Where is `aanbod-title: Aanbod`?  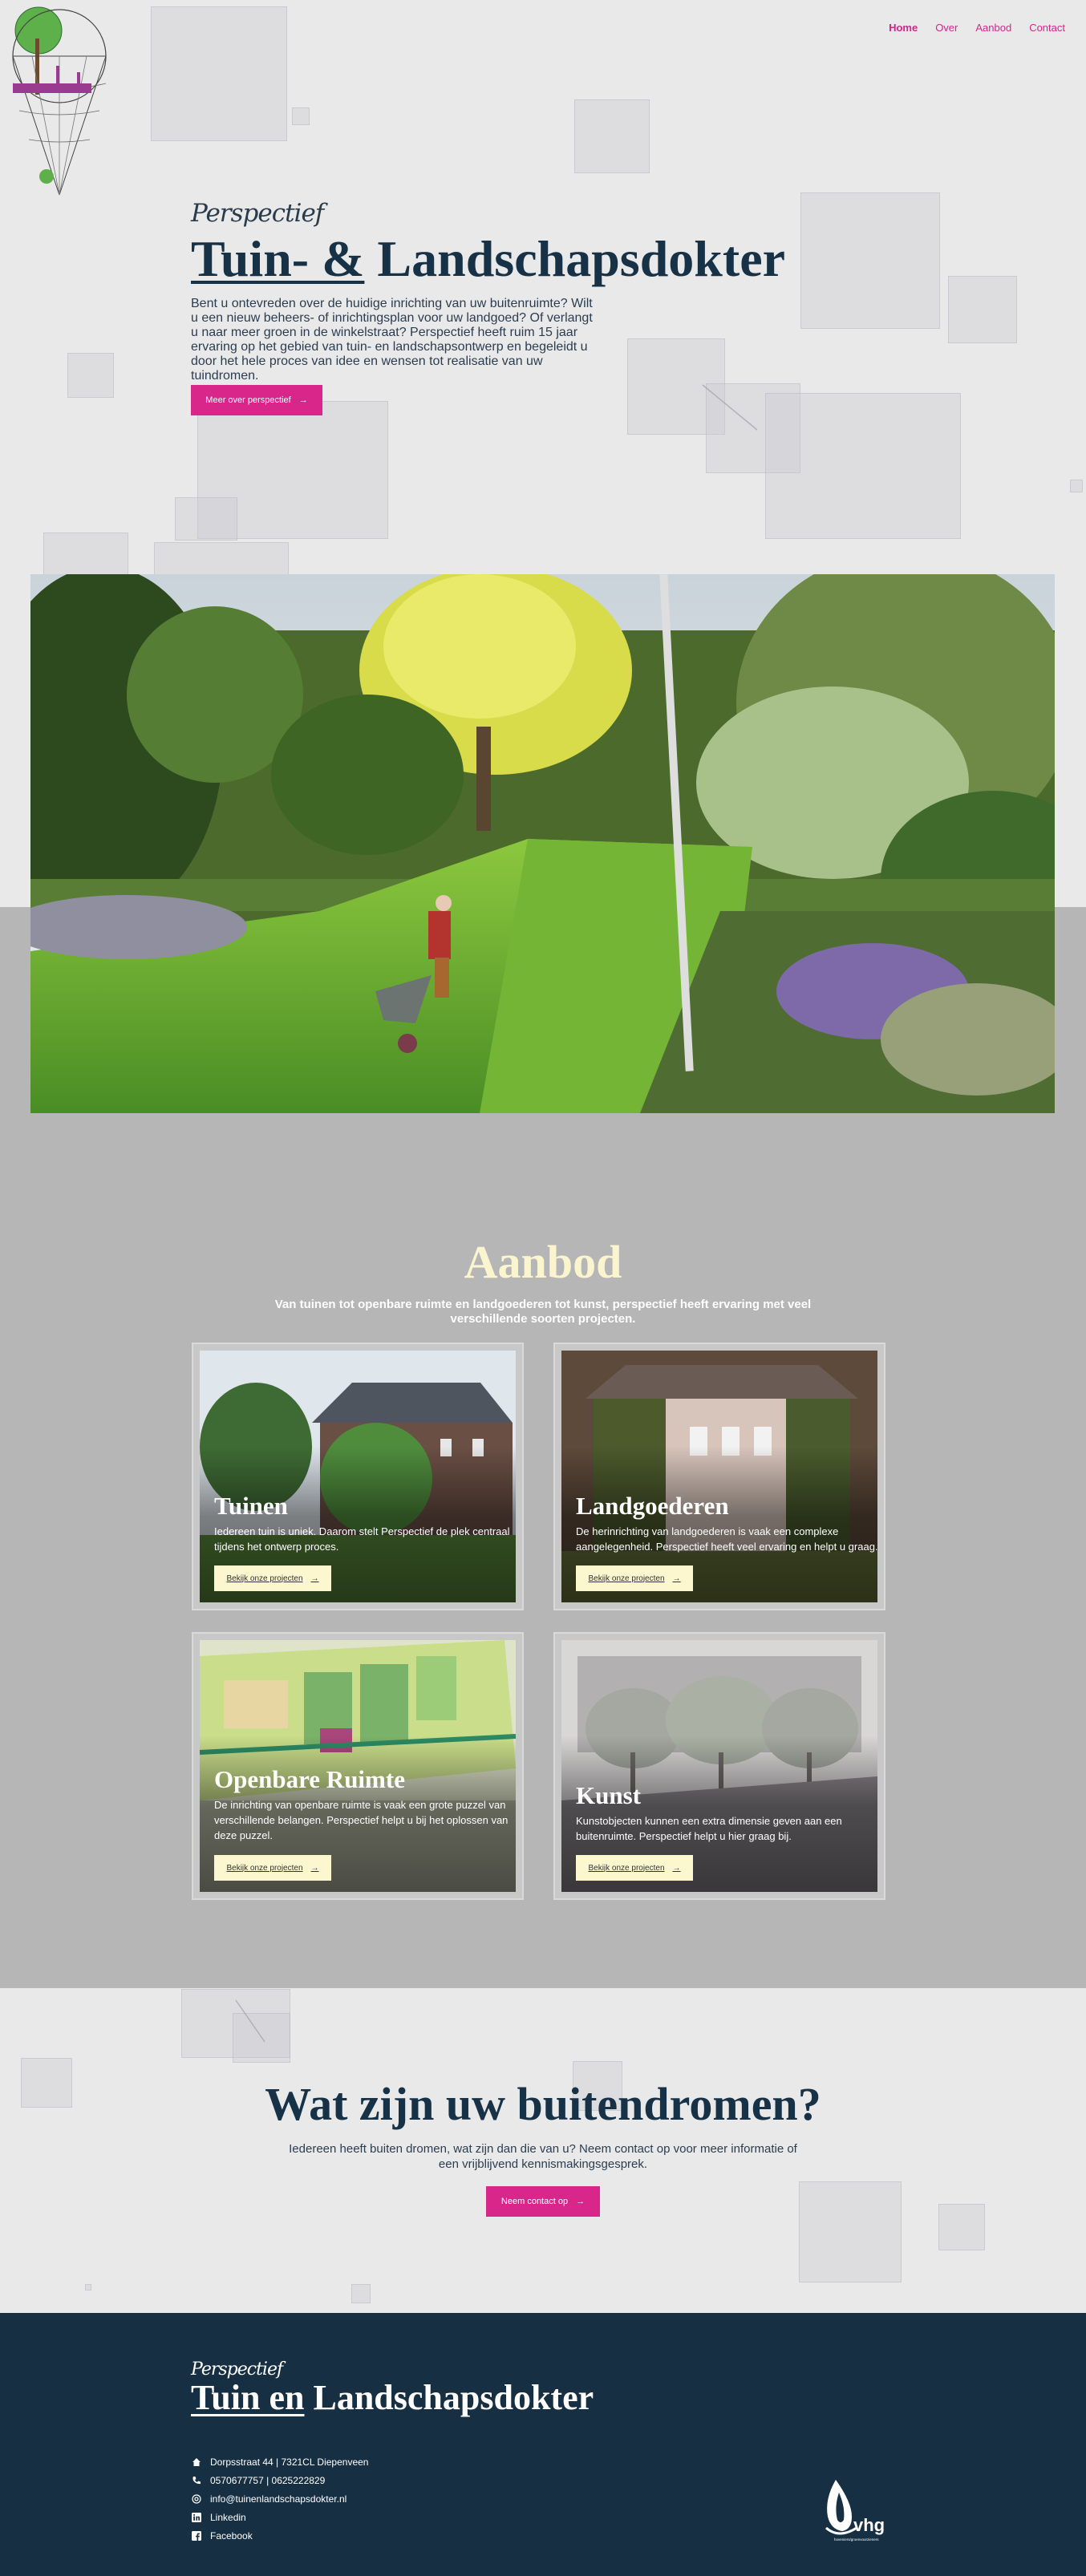 aanbod-title: Aanbod is located at coordinates (543, 1262).